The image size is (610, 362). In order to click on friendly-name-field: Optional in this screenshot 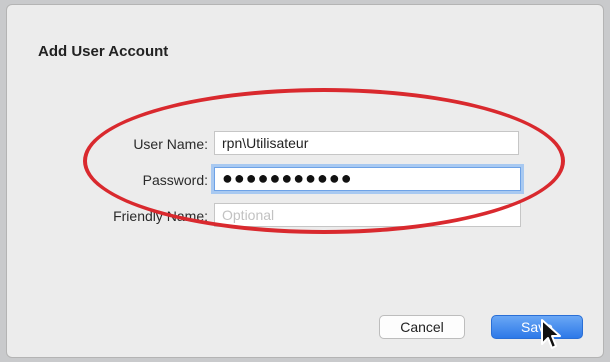, I will do `click(367, 215)`.